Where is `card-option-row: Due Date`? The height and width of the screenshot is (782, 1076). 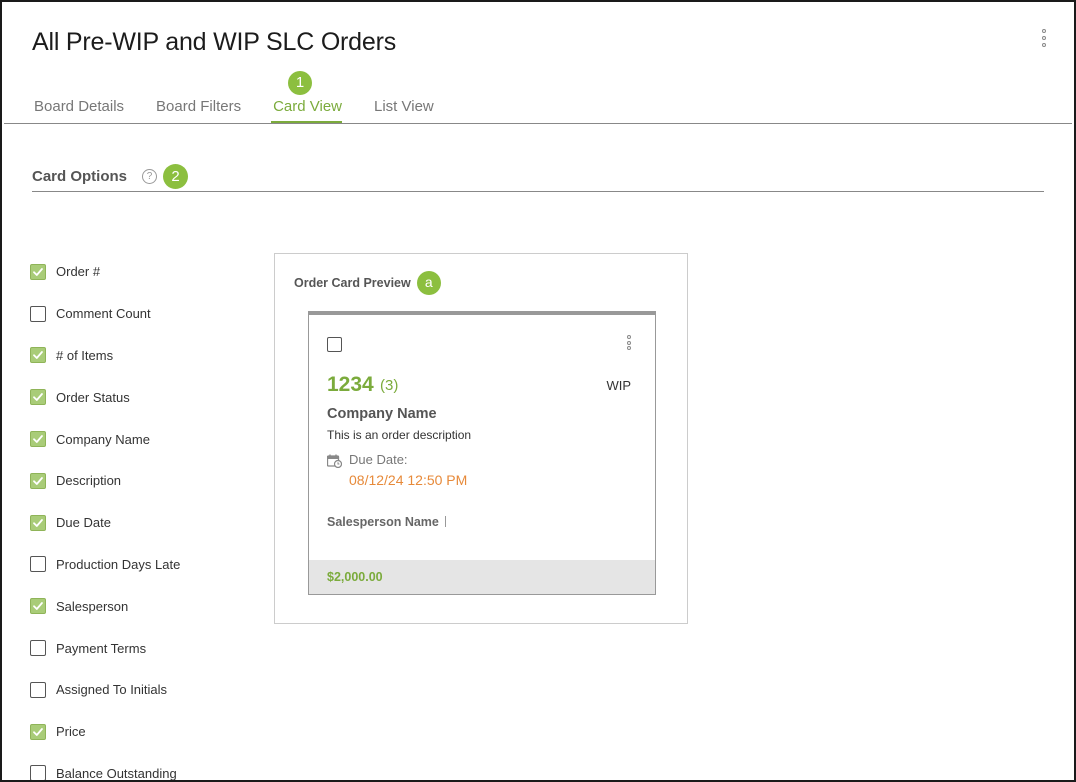 card-option-row: Due Date is located at coordinates (105, 523).